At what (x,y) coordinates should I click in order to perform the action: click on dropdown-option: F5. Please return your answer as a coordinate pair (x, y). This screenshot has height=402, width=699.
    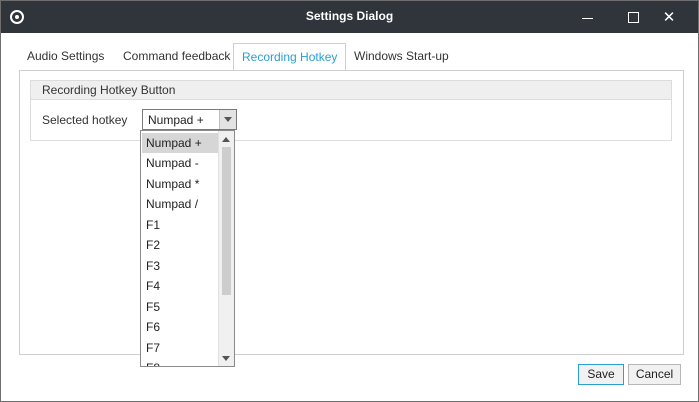
    Looking at the image, I should click on (180, 307).